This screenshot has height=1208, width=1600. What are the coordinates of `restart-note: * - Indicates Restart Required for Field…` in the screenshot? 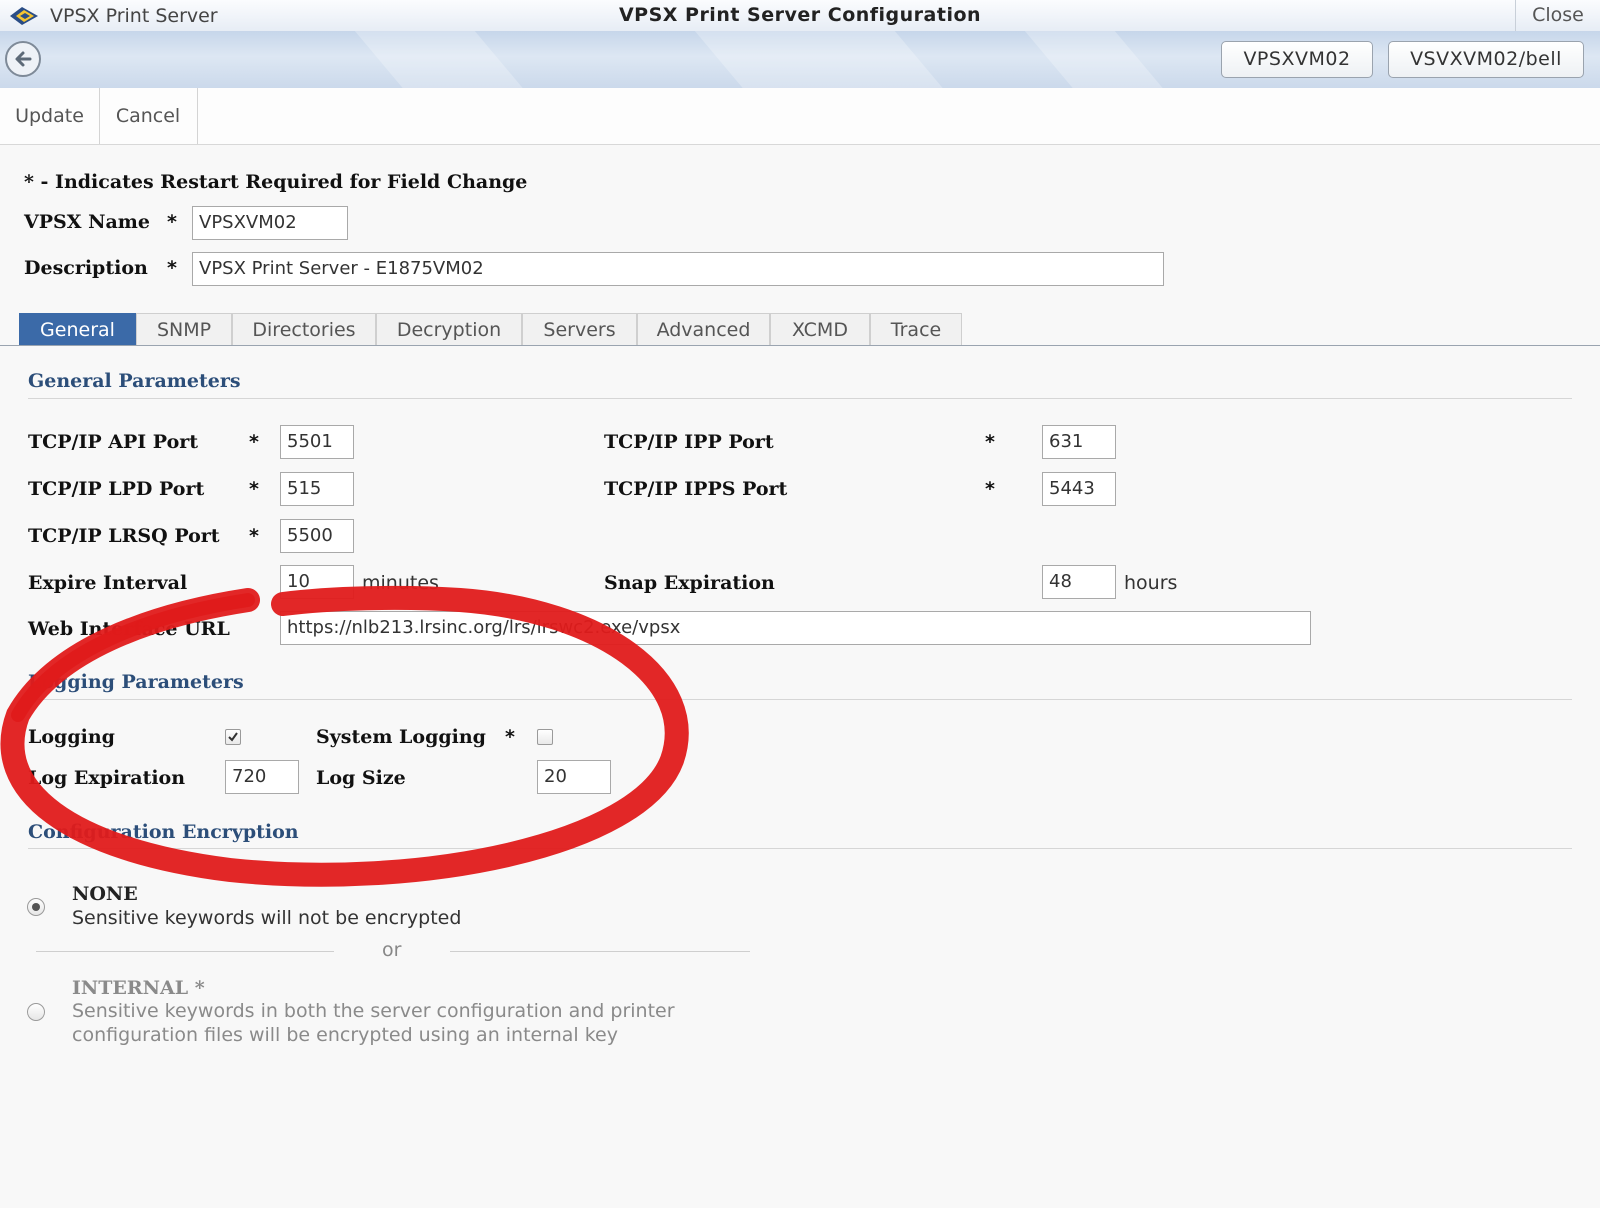 It's located at (276, 182).